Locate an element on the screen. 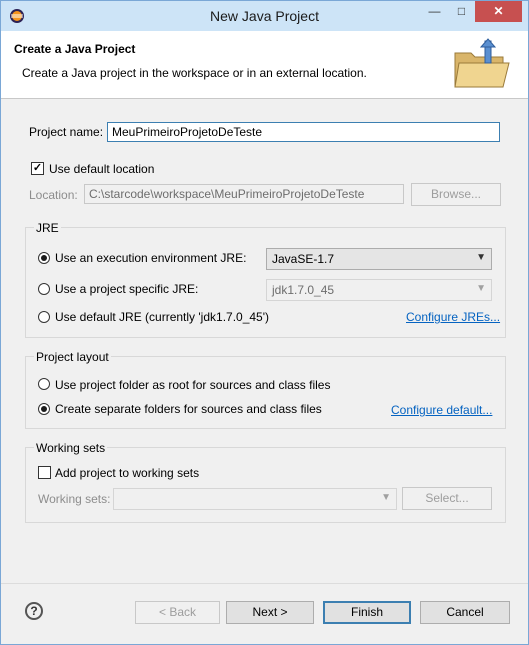 The image size is (529, 645). project-specific-jre-radio is located at coordinates (44, 289).